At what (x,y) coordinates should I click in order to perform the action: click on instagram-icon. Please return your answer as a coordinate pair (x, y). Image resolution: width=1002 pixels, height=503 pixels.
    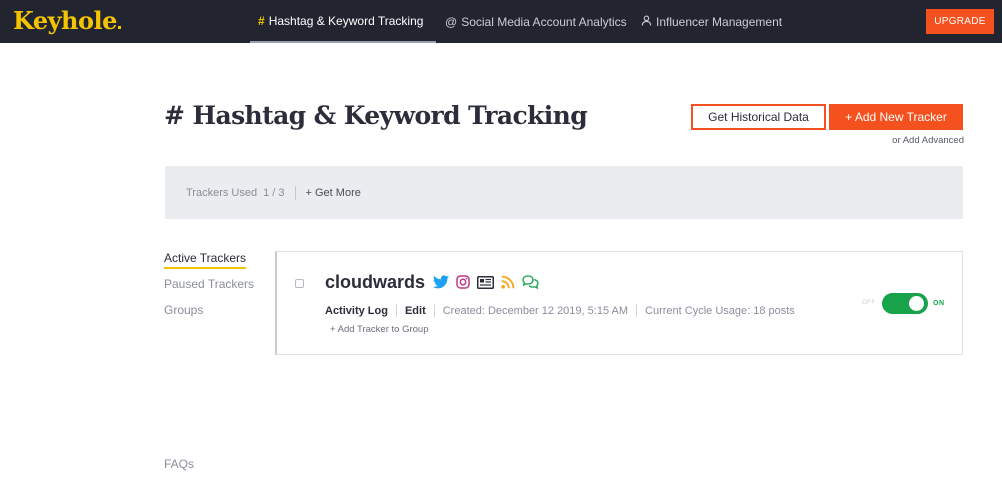
    Looking at the image, I should click on (463, 282).